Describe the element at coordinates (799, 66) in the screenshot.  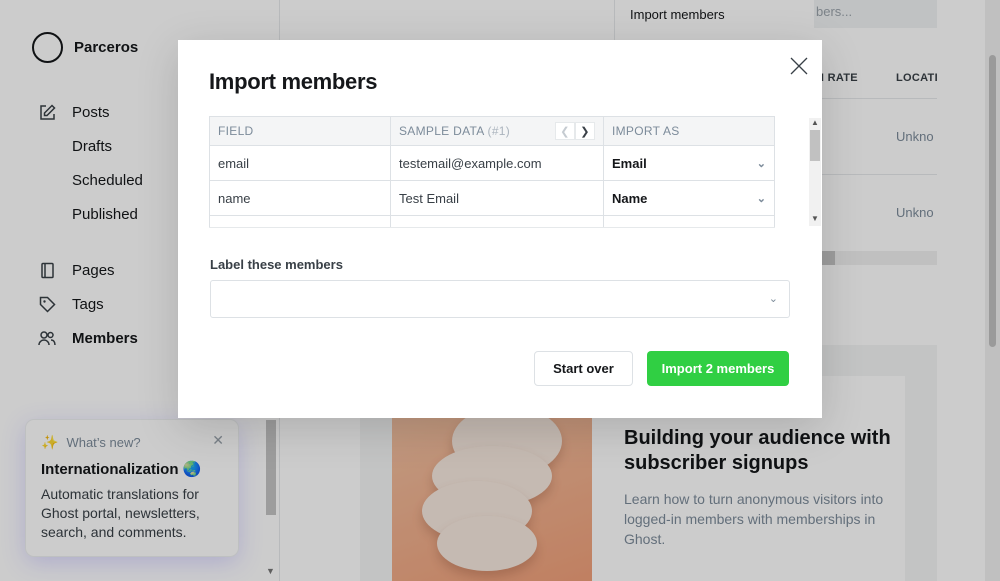
I see `close-icon` at that location.